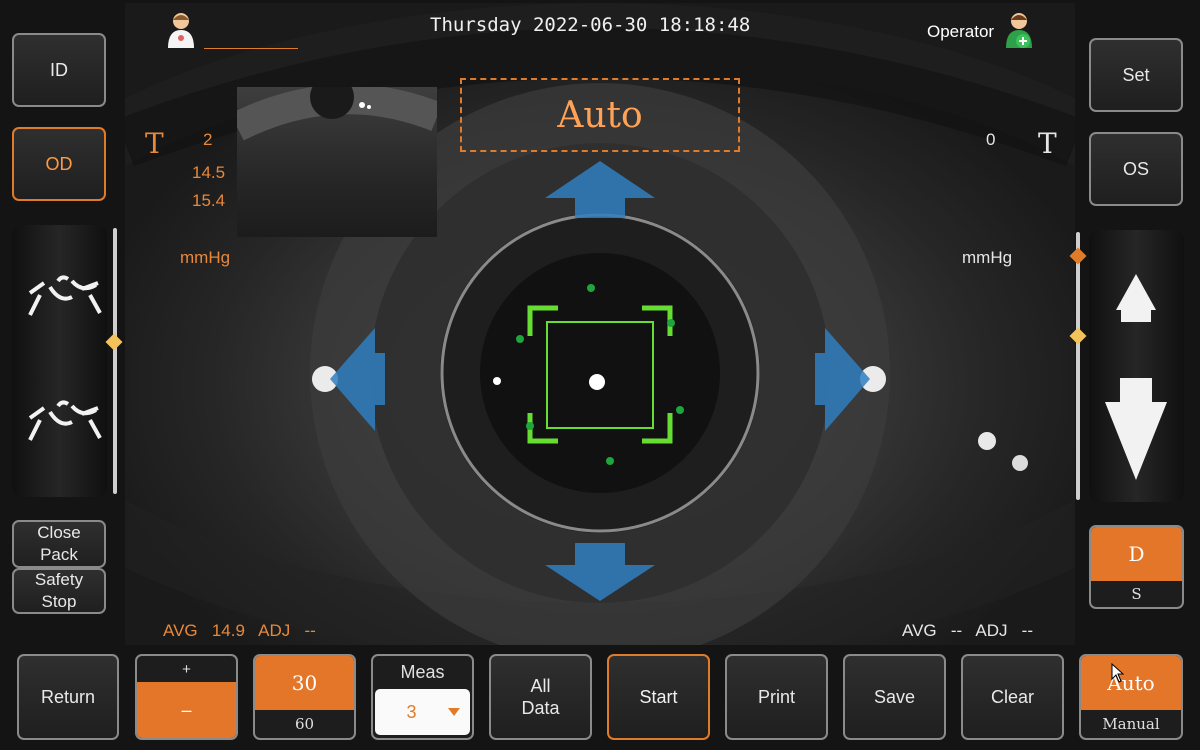 Image resolution: width=1200 pixels, height=750 pixels. I want to click on return-button: Return, so click(68, 697).